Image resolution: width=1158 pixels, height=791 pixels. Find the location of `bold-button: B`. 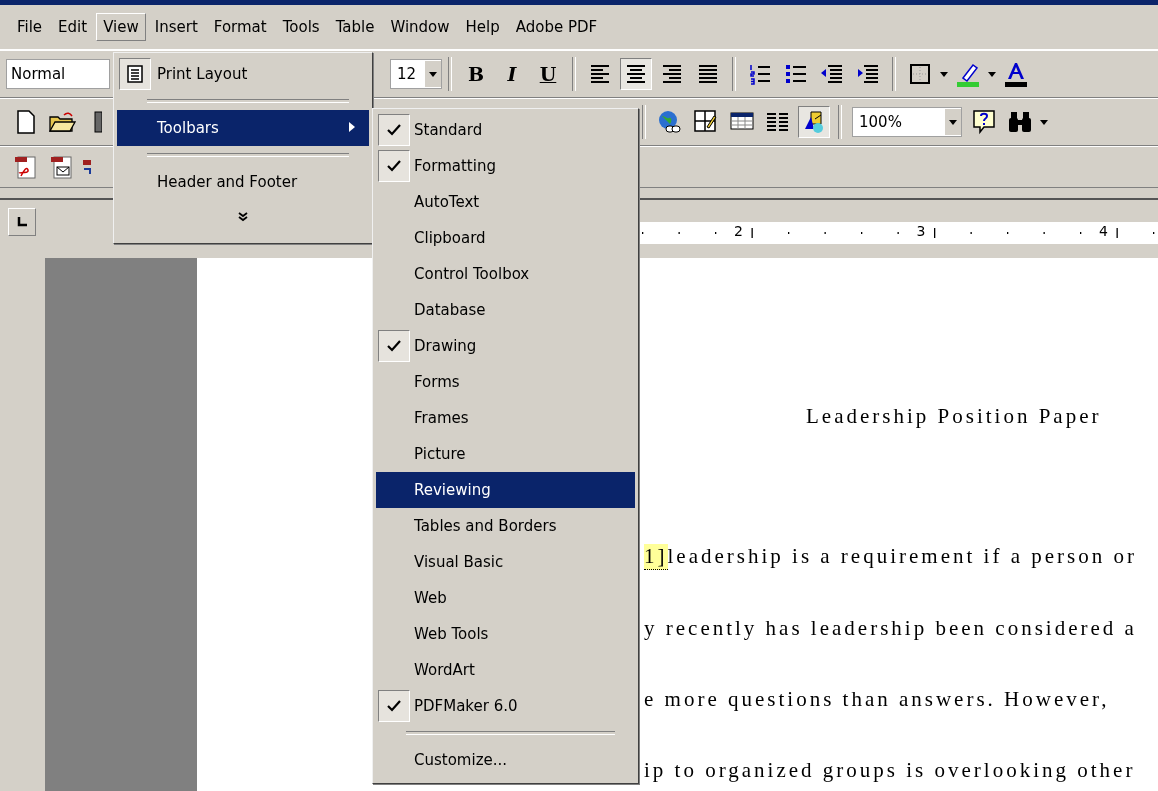

bold-button: B is located at coordinates (476, 74).